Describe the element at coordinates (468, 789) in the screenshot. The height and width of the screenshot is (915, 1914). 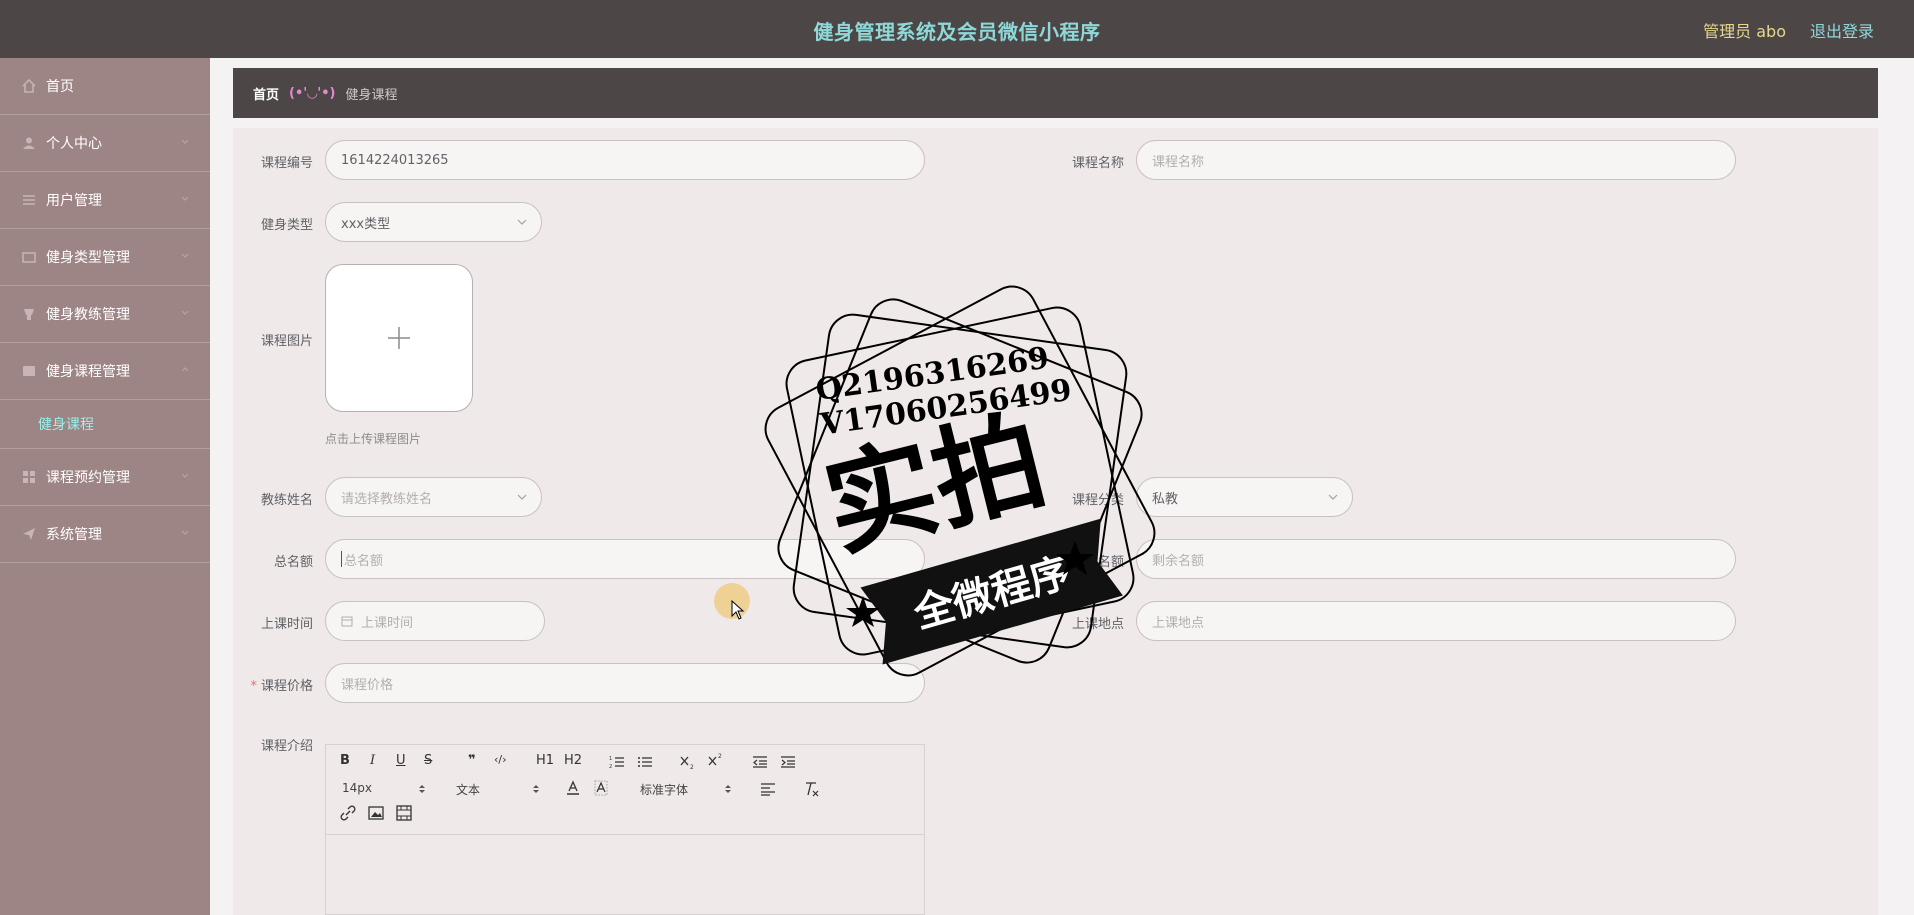
I see `text-style-select: 文本` at that location.